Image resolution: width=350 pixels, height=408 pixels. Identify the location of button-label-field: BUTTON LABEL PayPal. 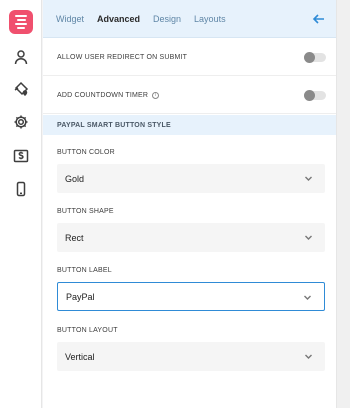
(191, 289).